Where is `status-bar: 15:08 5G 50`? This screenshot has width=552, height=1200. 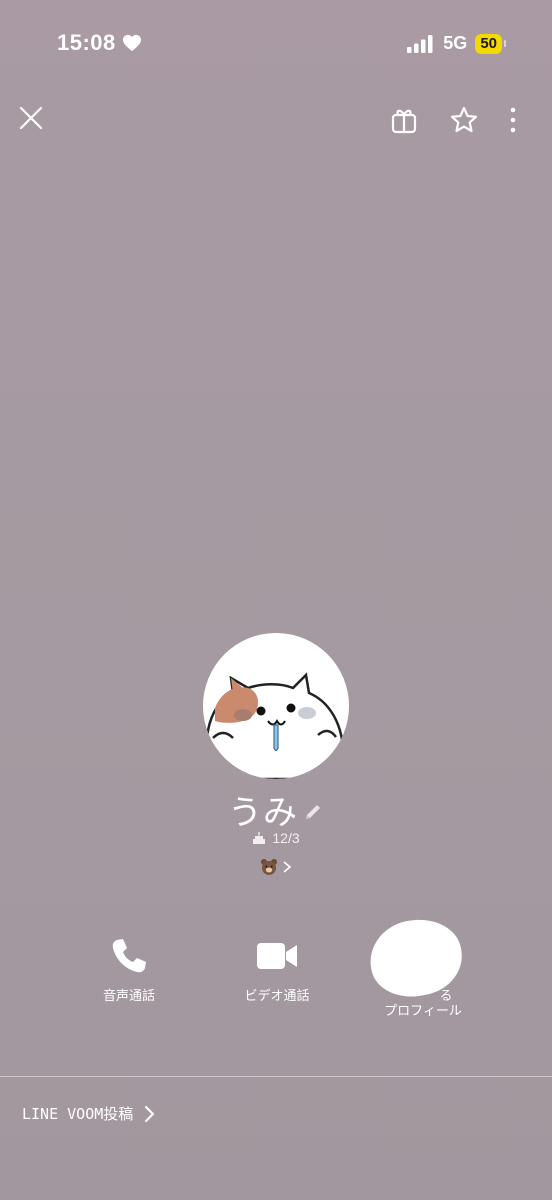 status-bar: 15:08 5G 50 is located at coordinates (276, 45).